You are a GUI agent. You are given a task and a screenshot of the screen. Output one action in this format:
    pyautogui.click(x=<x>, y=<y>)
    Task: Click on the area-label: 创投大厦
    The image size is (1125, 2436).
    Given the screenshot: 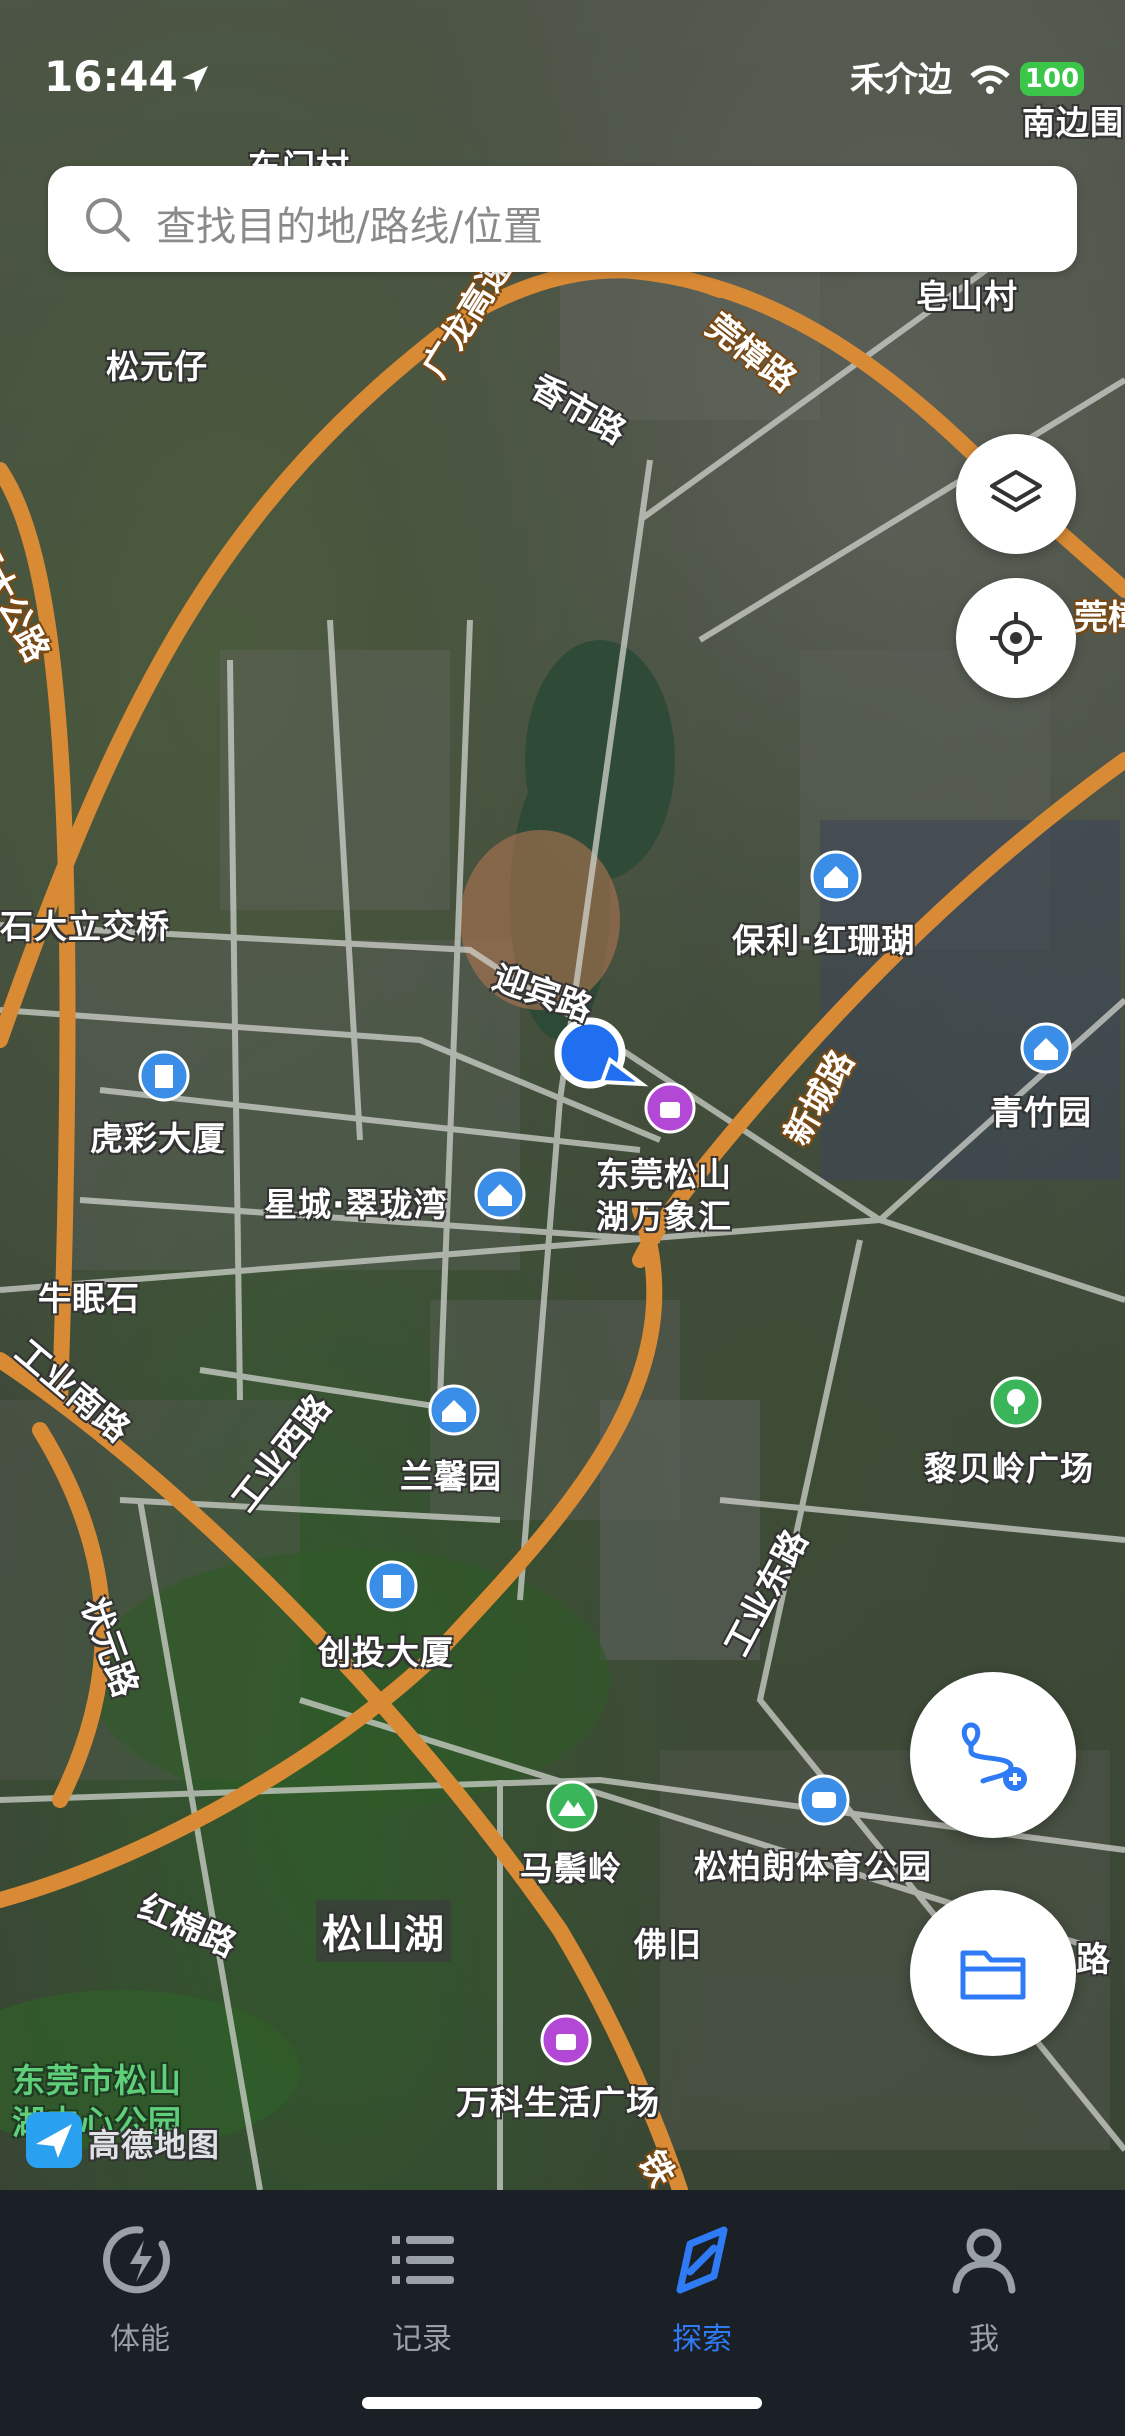 What is the action you would take?
    pyautogui.click(x=386, y=1652)
    